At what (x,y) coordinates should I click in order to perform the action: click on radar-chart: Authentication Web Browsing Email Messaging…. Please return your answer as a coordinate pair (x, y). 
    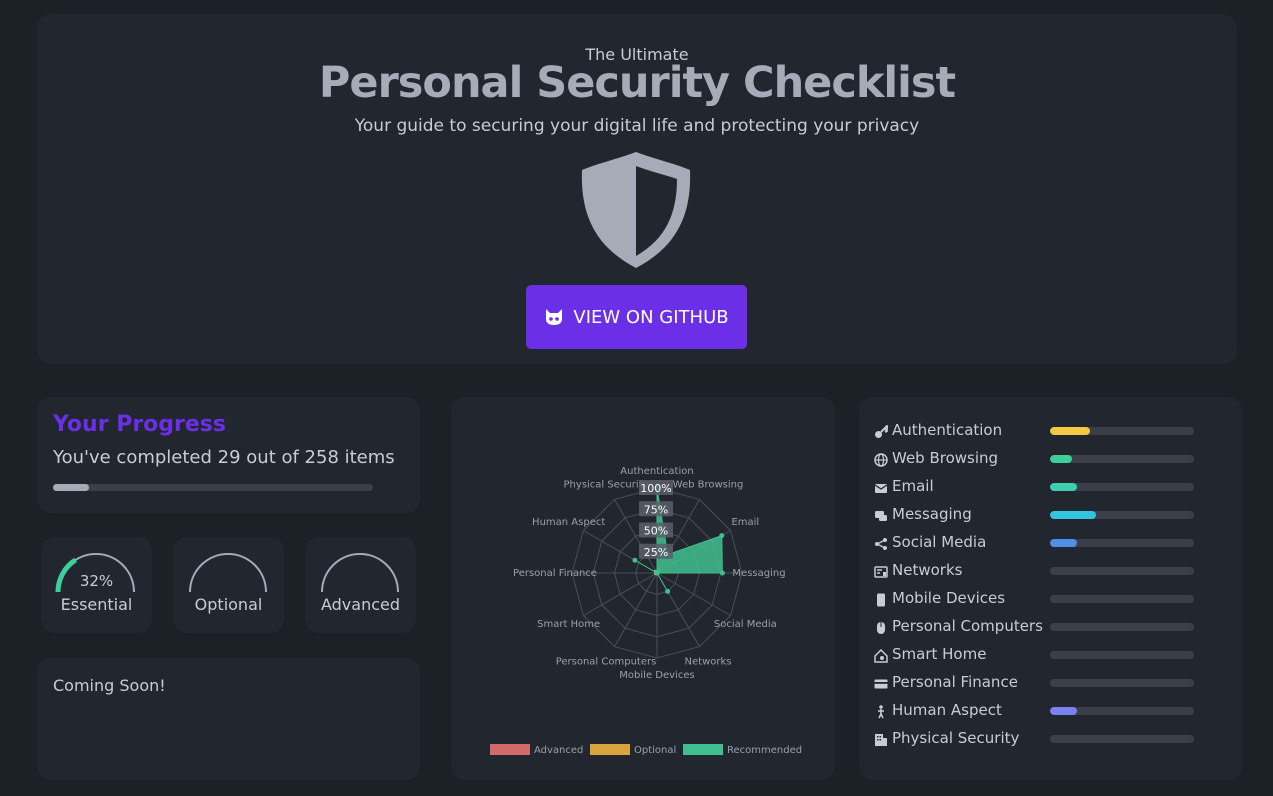
    Looking at the image, I should click on (646, 611).